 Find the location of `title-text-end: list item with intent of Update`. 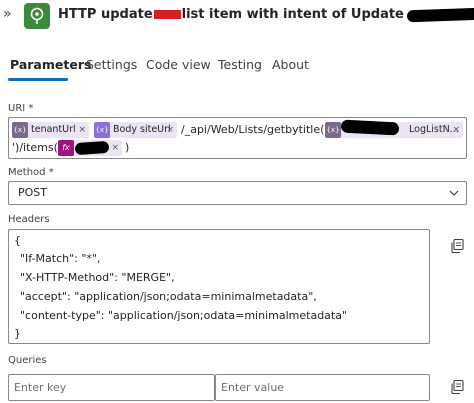

title-text-end: list item with intent of Update is located at coordinates (292, 14).